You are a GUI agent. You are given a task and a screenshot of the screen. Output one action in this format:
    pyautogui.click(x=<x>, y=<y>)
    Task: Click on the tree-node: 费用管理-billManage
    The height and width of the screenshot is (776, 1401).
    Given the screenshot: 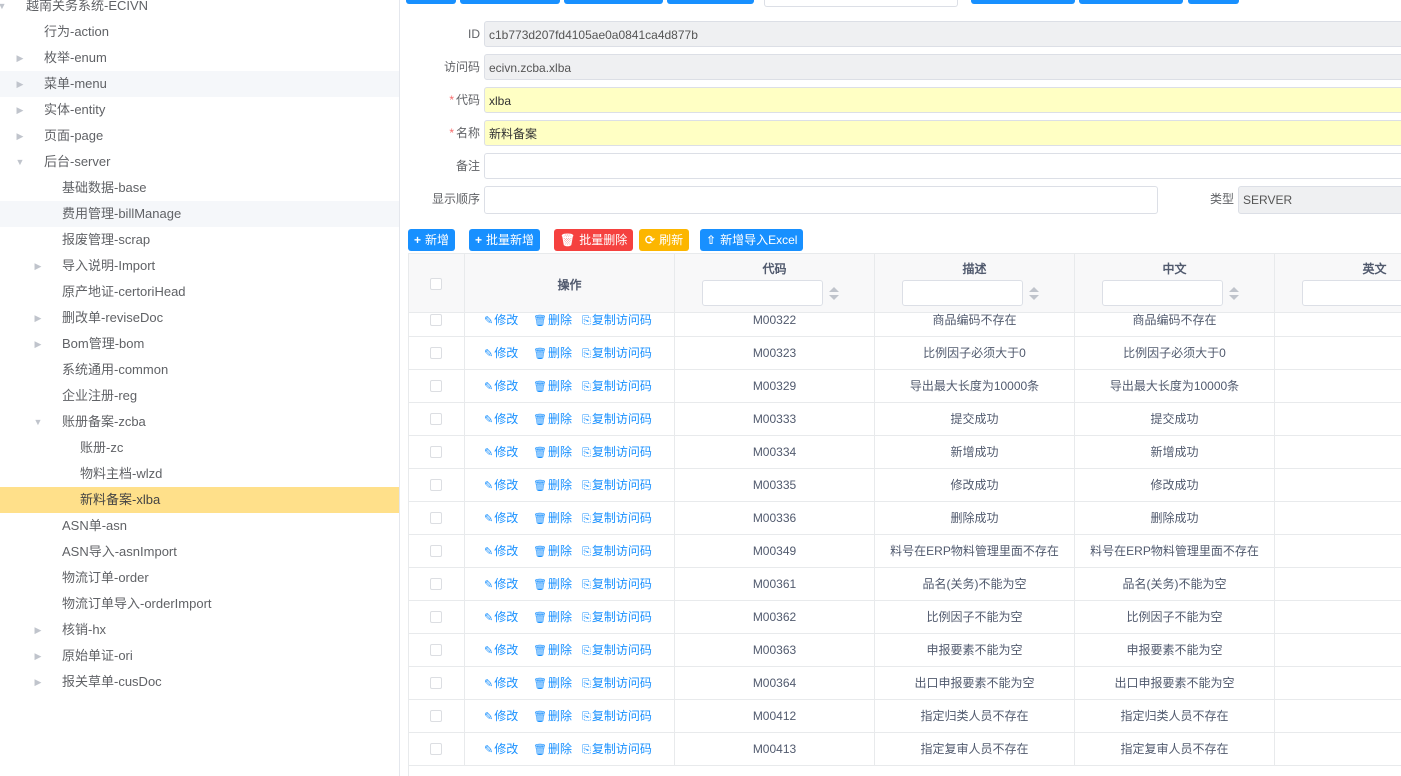 What is the action you would take?
    pyautogui.click(x=199, y=214)
    